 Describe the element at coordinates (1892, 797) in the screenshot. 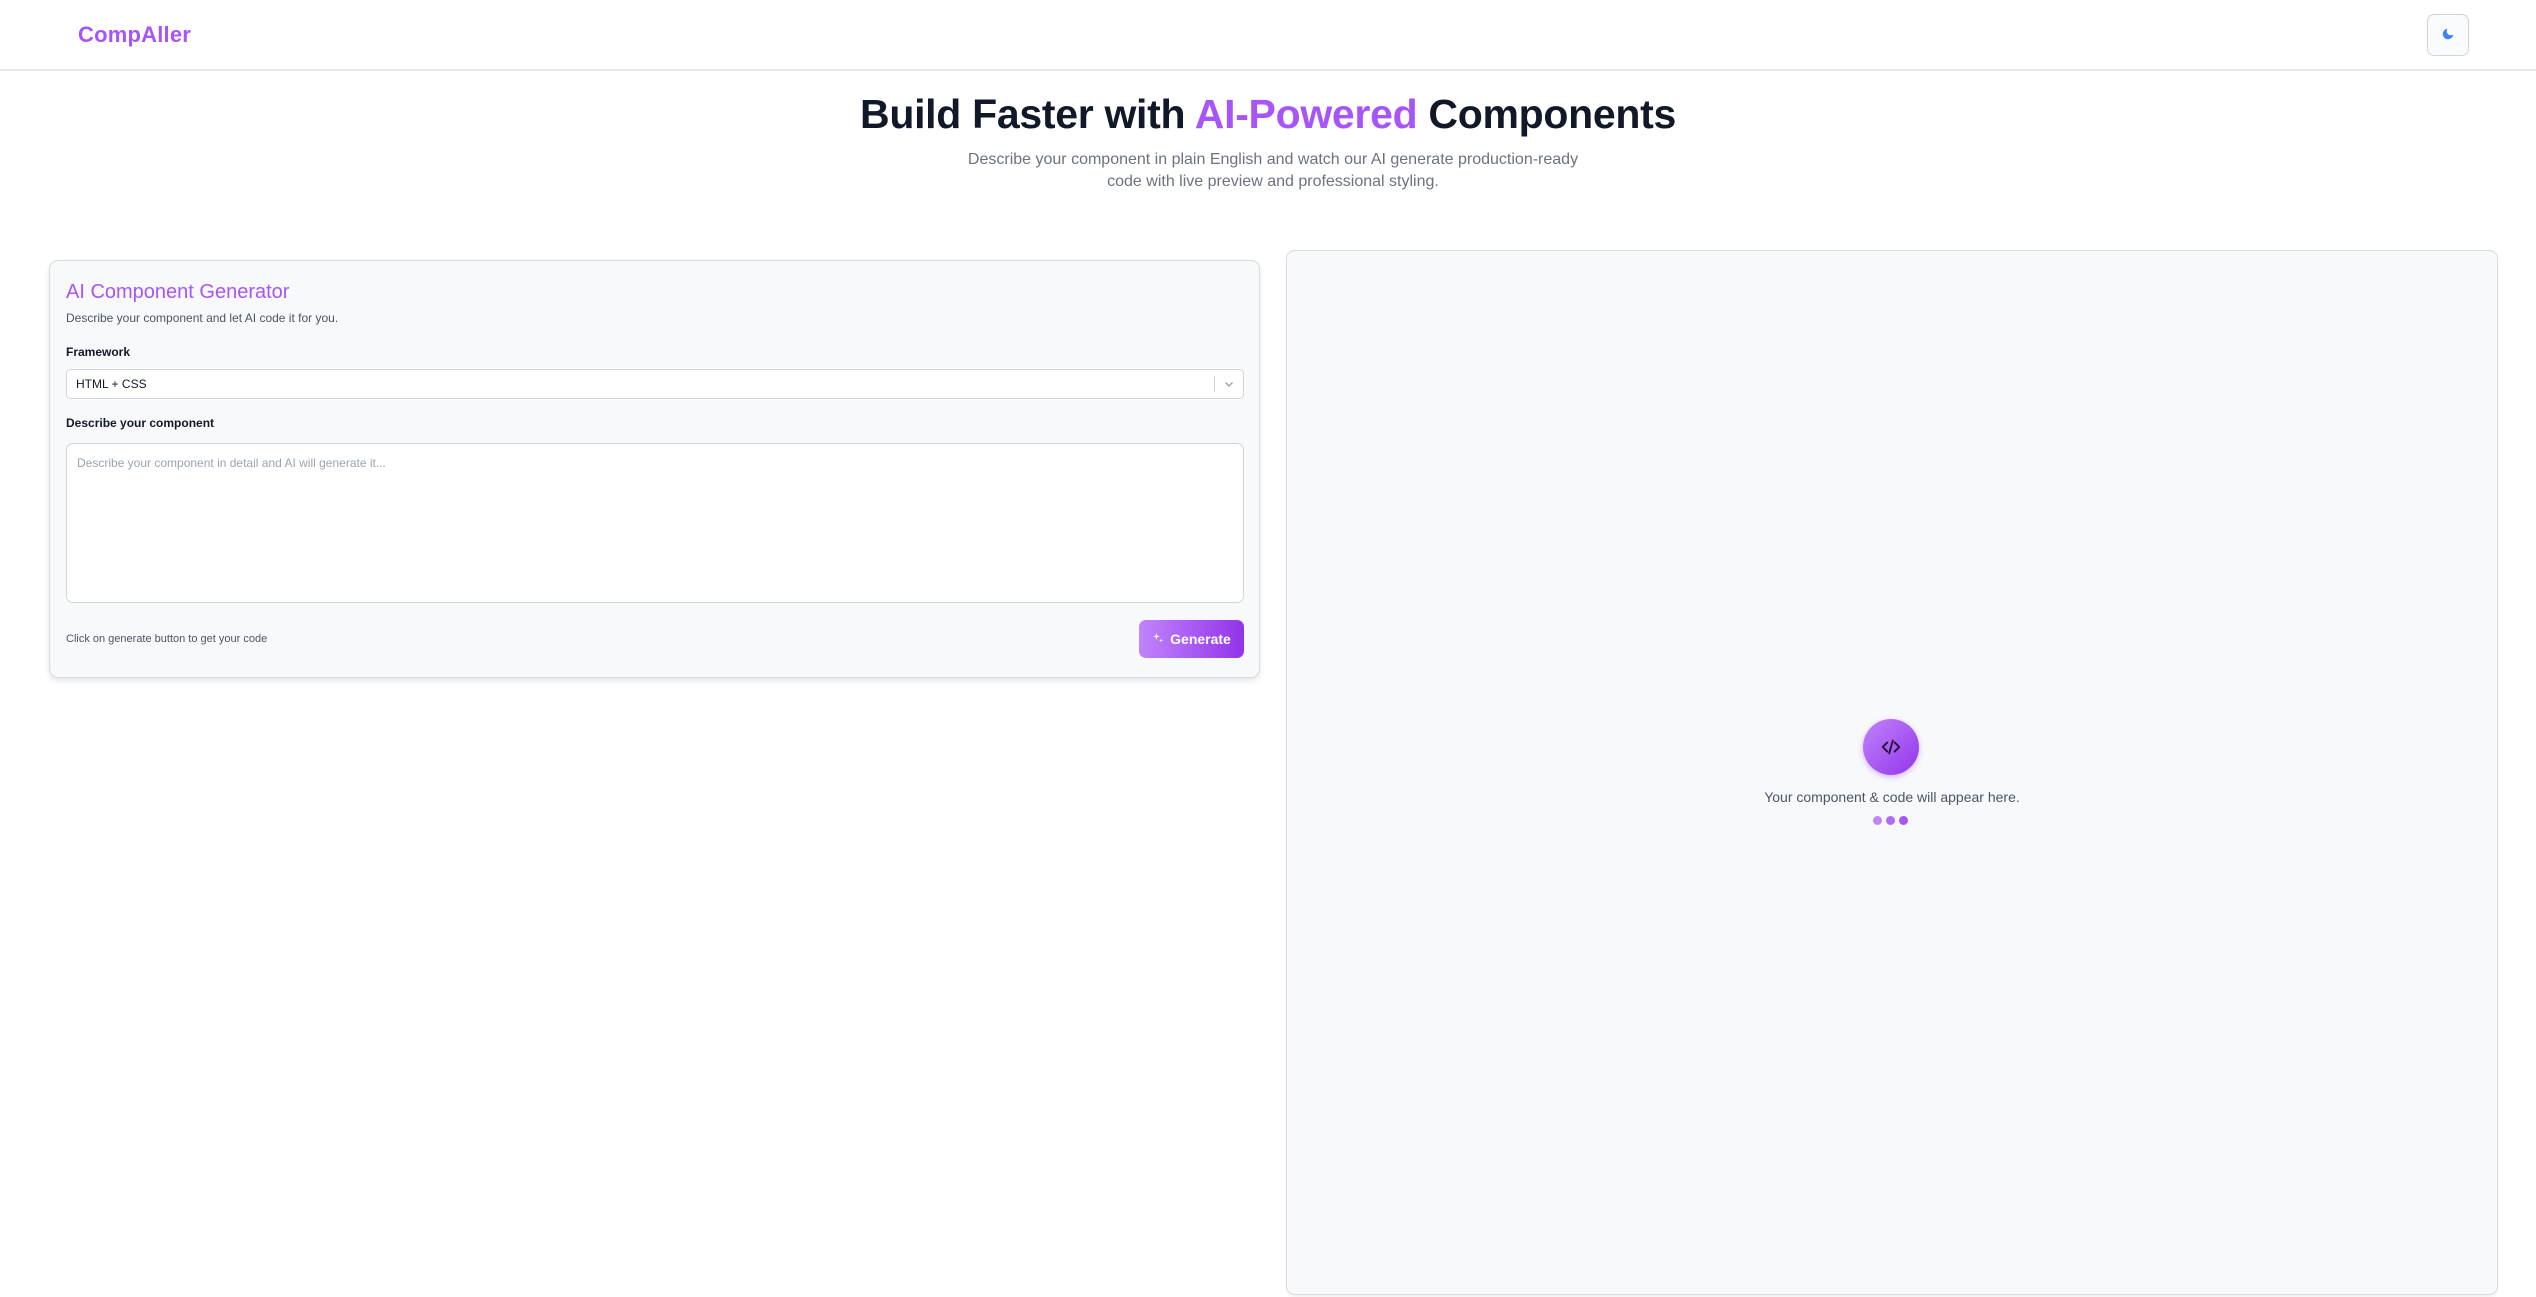

I see `preview-placeholder-text: Your component & code will appear here.` at that location.